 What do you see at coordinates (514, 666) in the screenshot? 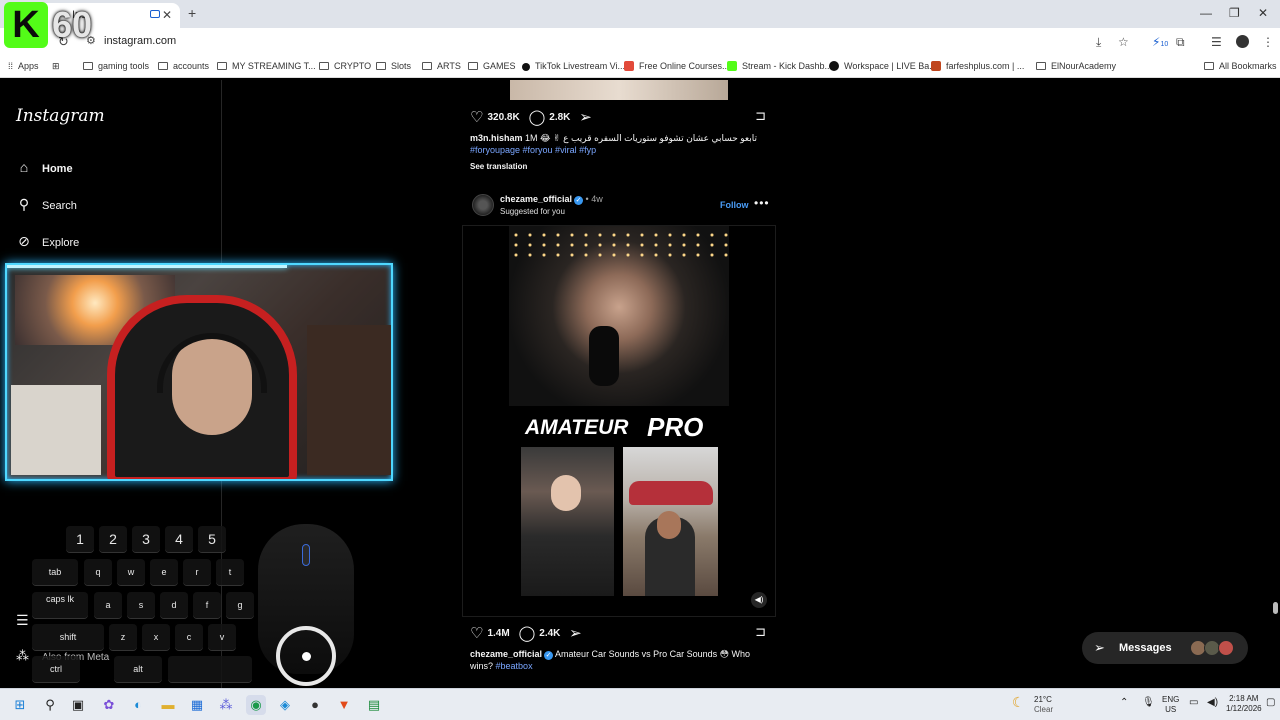
I see `caption-tags: #beatbox` at bounding box center [514, 666].